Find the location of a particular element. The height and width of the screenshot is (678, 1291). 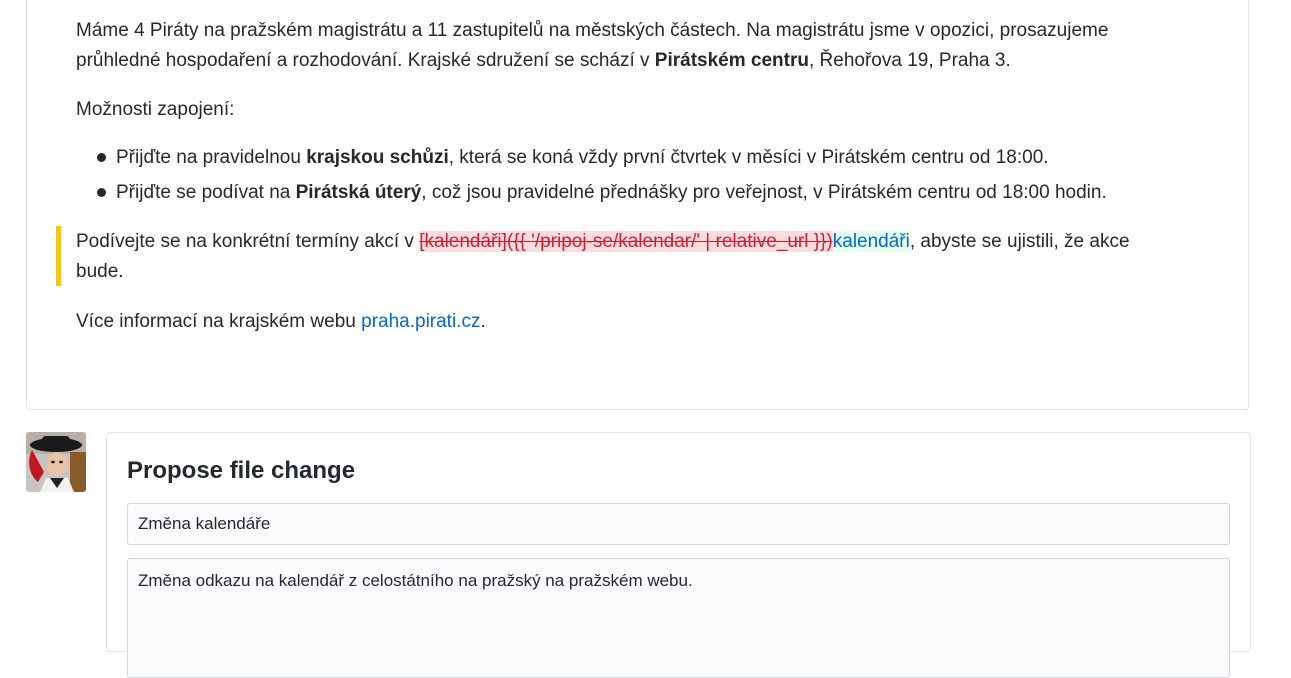

list-text: Přijďte se podívat na is located at coordinates (206, 192).